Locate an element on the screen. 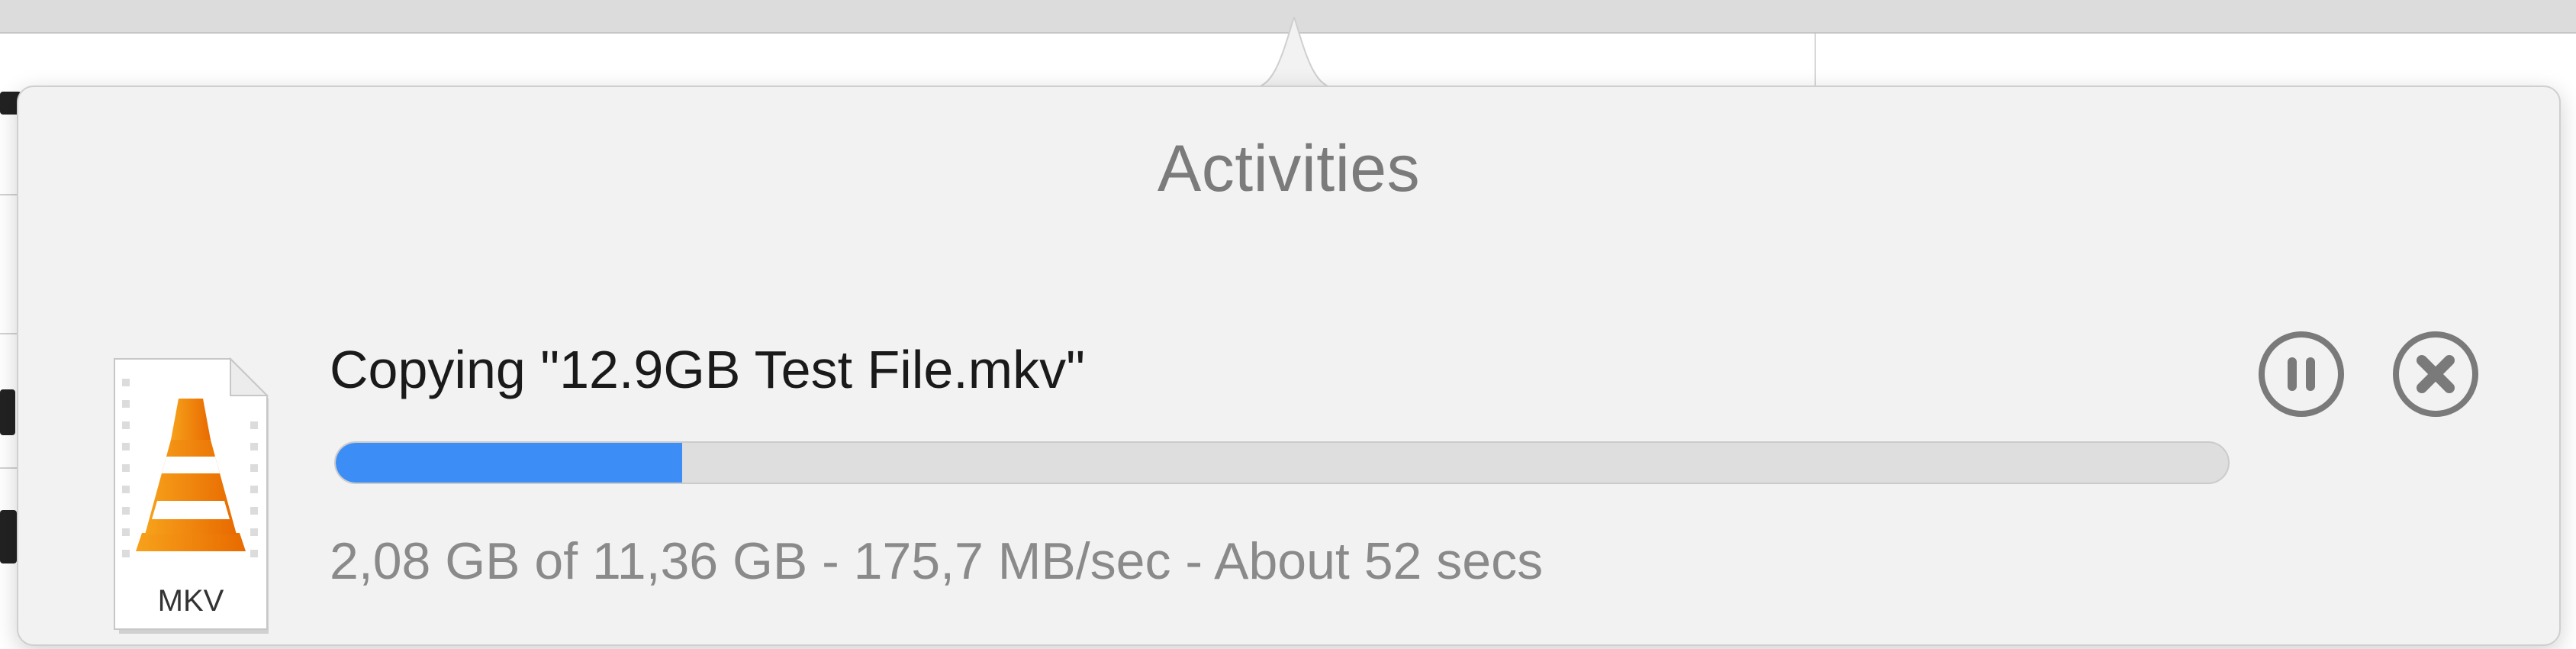 This screenshot has height=649, width=2576. copy-progress-bar is located at coordinates (1282, 462).